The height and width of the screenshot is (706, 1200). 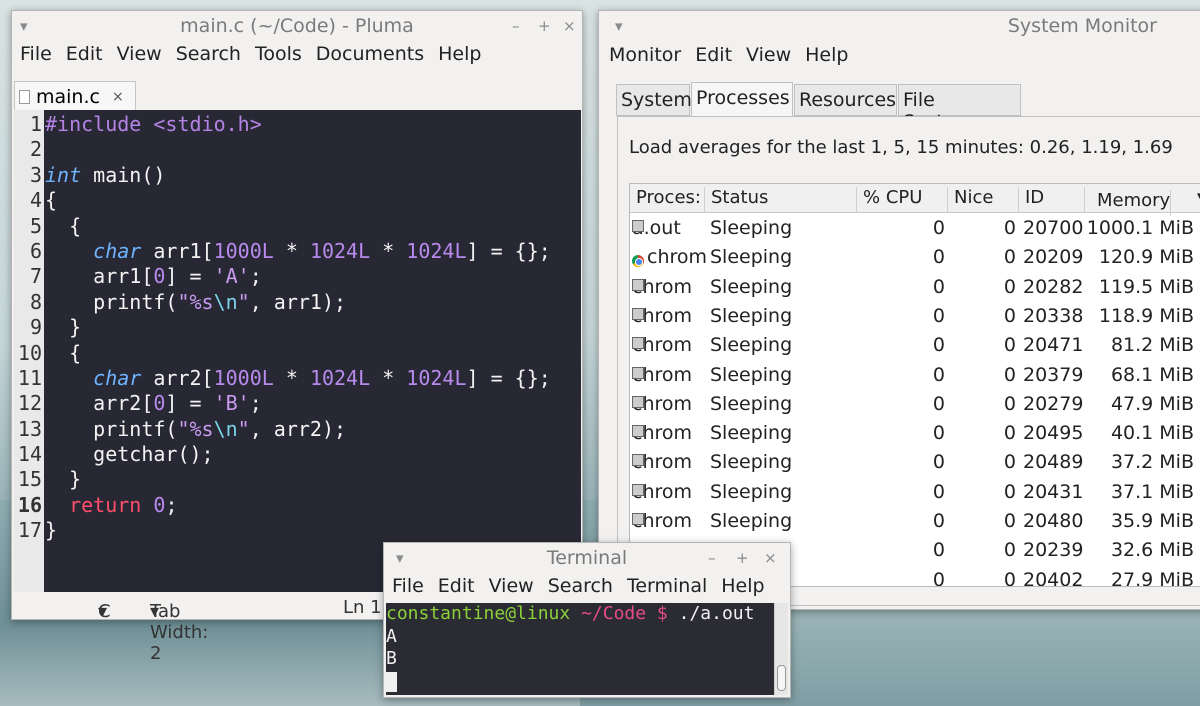 I want to click on column-status: Status, so click(x=781, y=200).